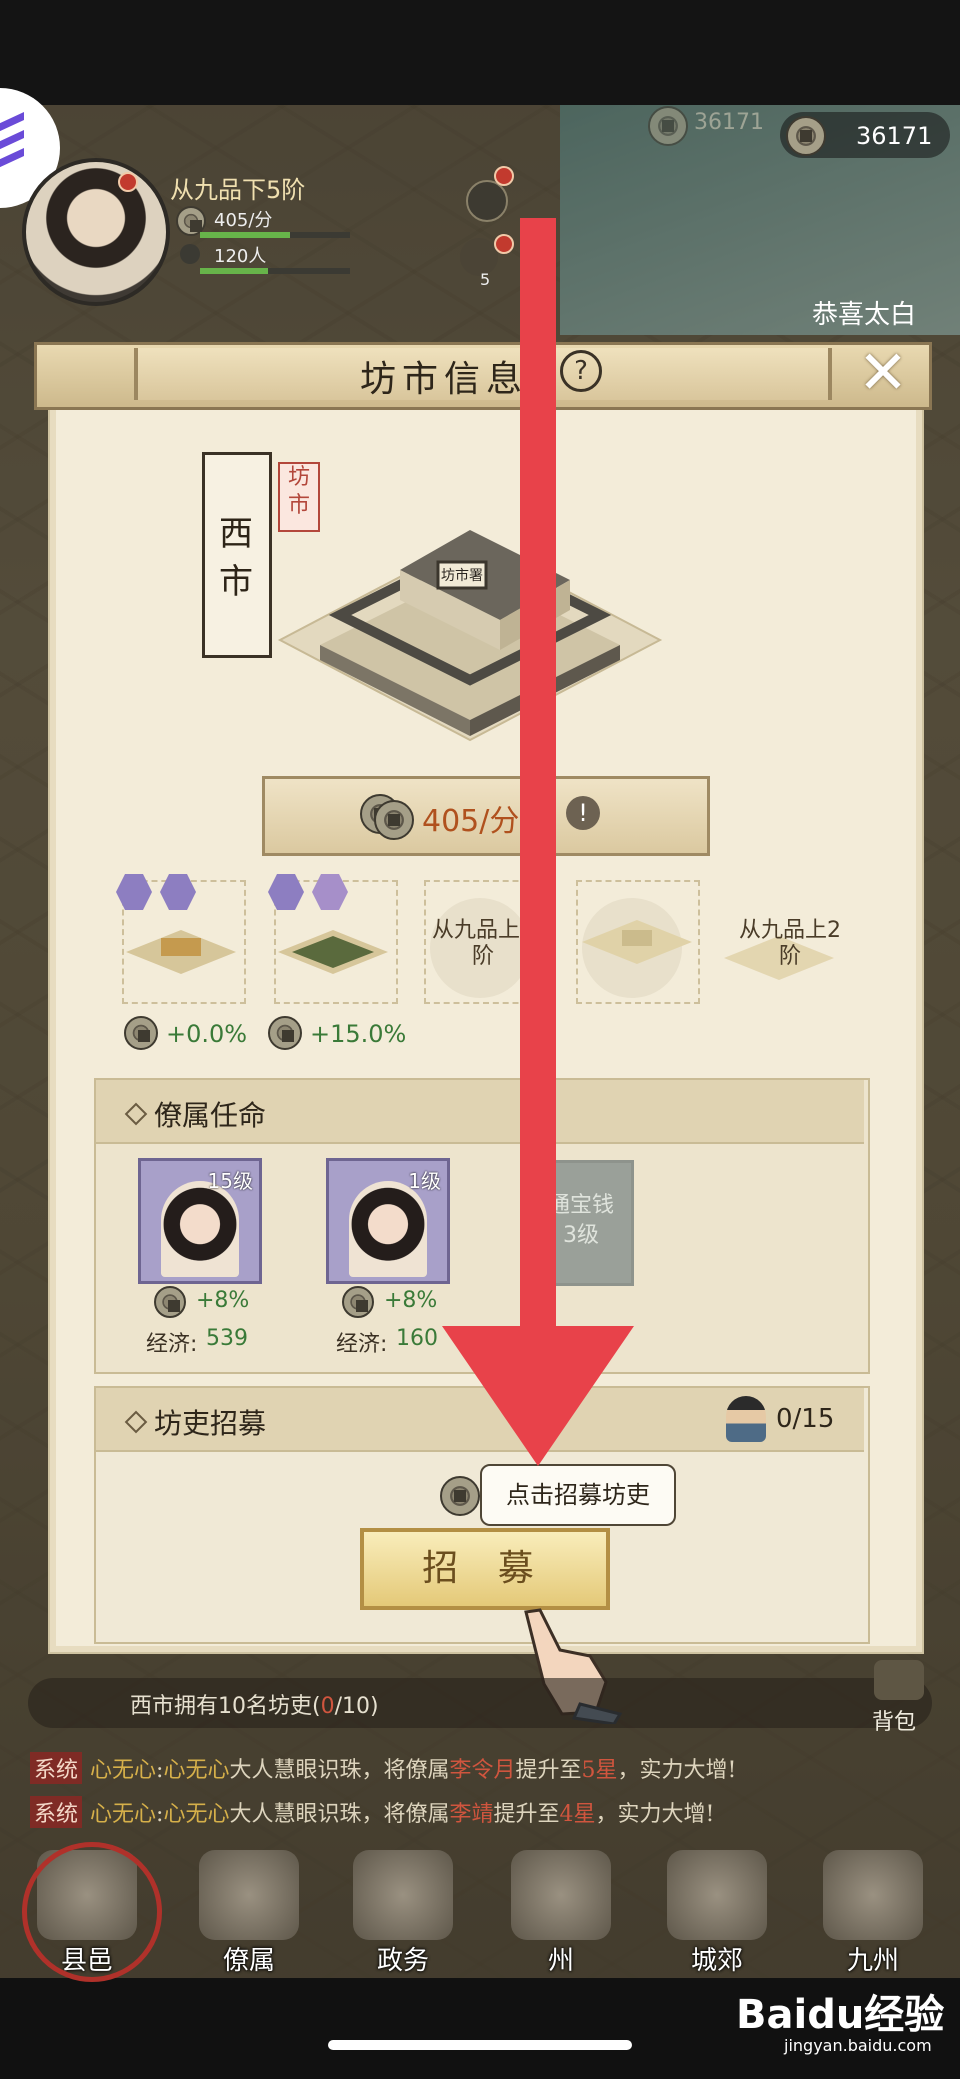  Describe the element at coordinates (403, 1895) in the screenshot. I see `affairs-icon` at that location.